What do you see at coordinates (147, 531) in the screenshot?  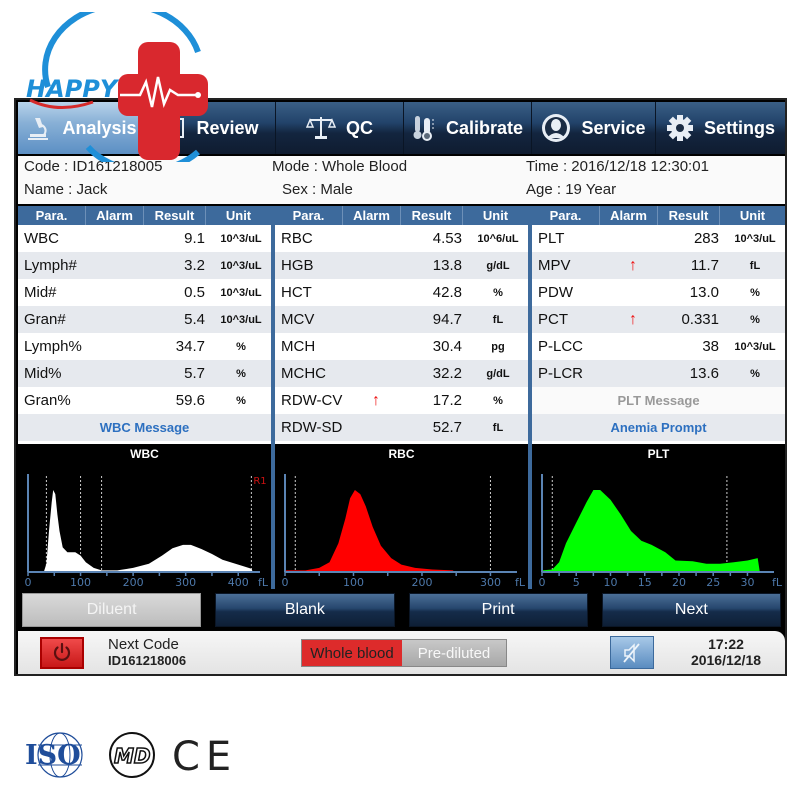 I see `wbc-histogram-plot: 0 100 200 300 400 fL R1` at bounding box center [147, 531].